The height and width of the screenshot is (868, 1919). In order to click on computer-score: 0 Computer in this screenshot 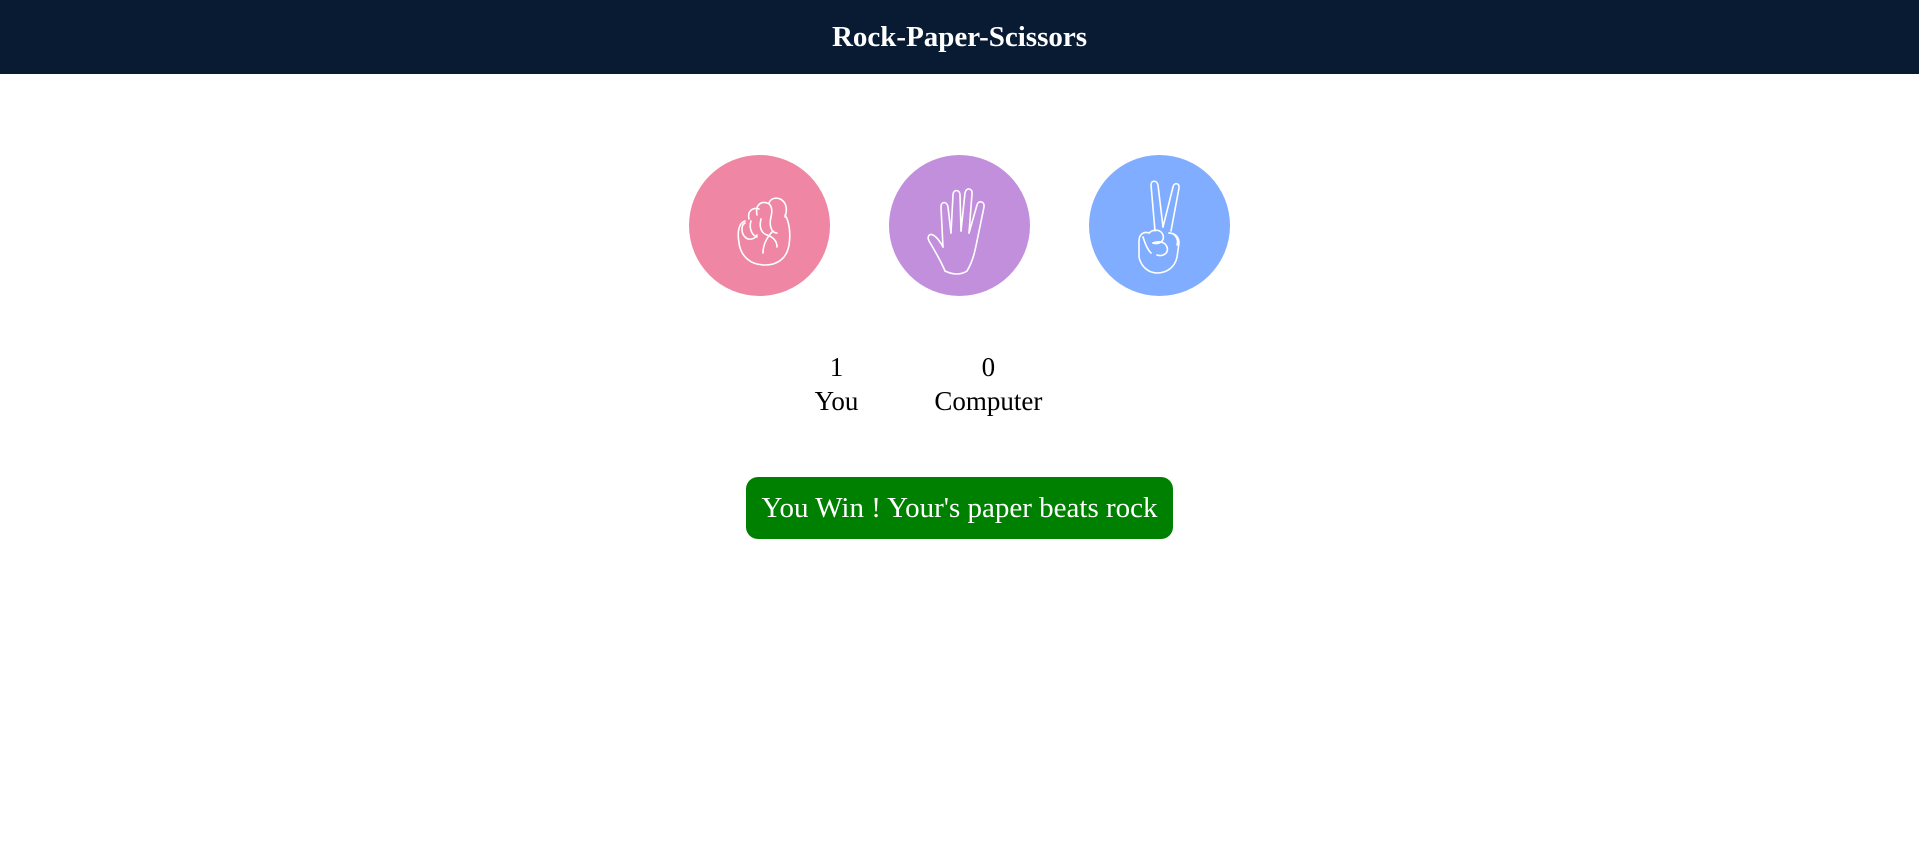, I will do `click(988, 384)`.